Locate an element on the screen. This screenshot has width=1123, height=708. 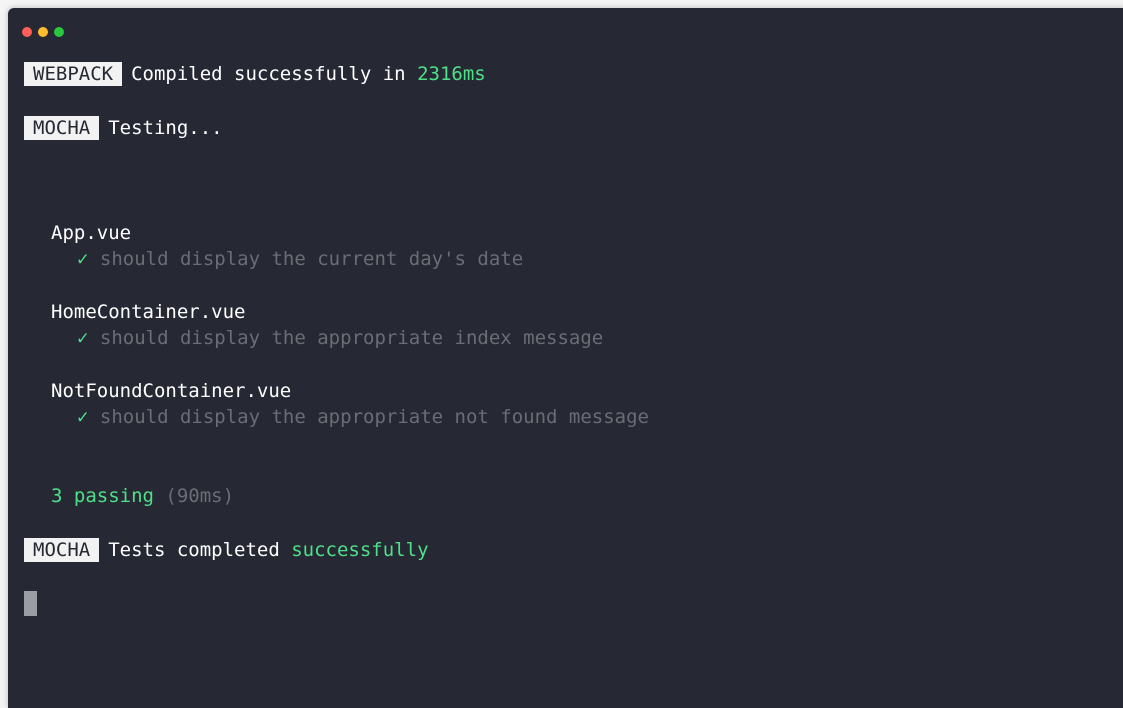
terminal-cursor is located at coordinates (30, 603).